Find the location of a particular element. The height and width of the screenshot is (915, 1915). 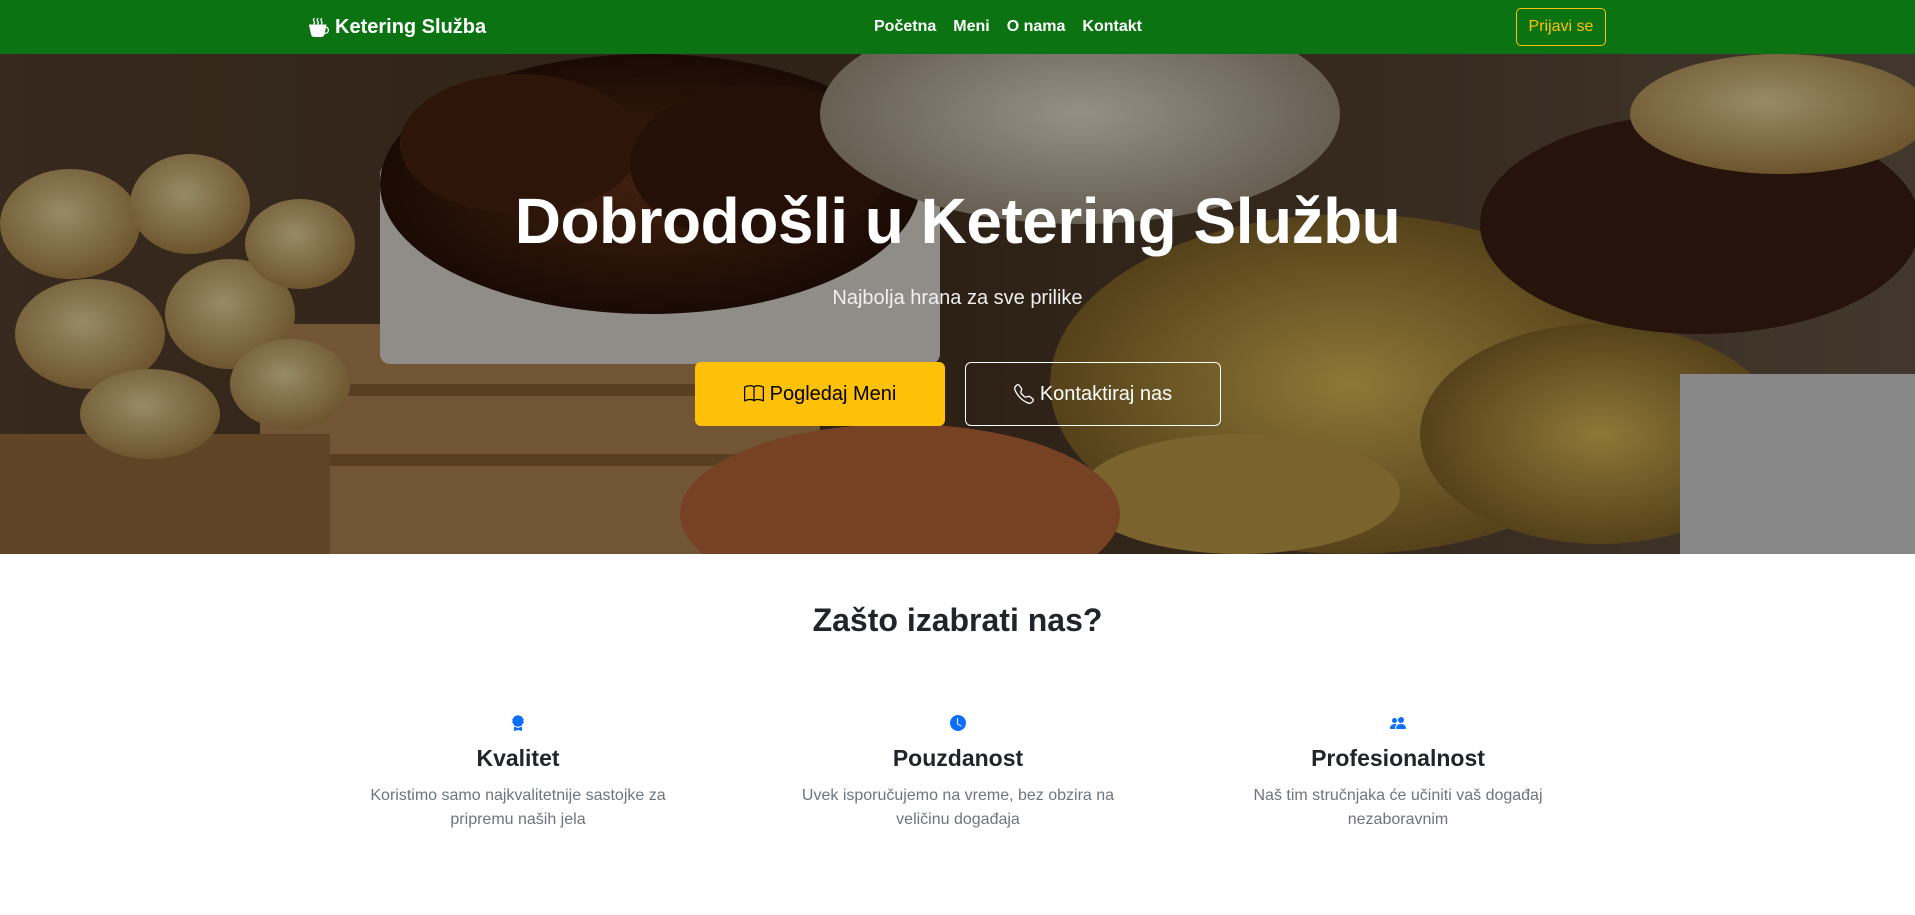

hero-subtitle: Najbolja hrana za sve prilike is located at coordinates (957, 298).